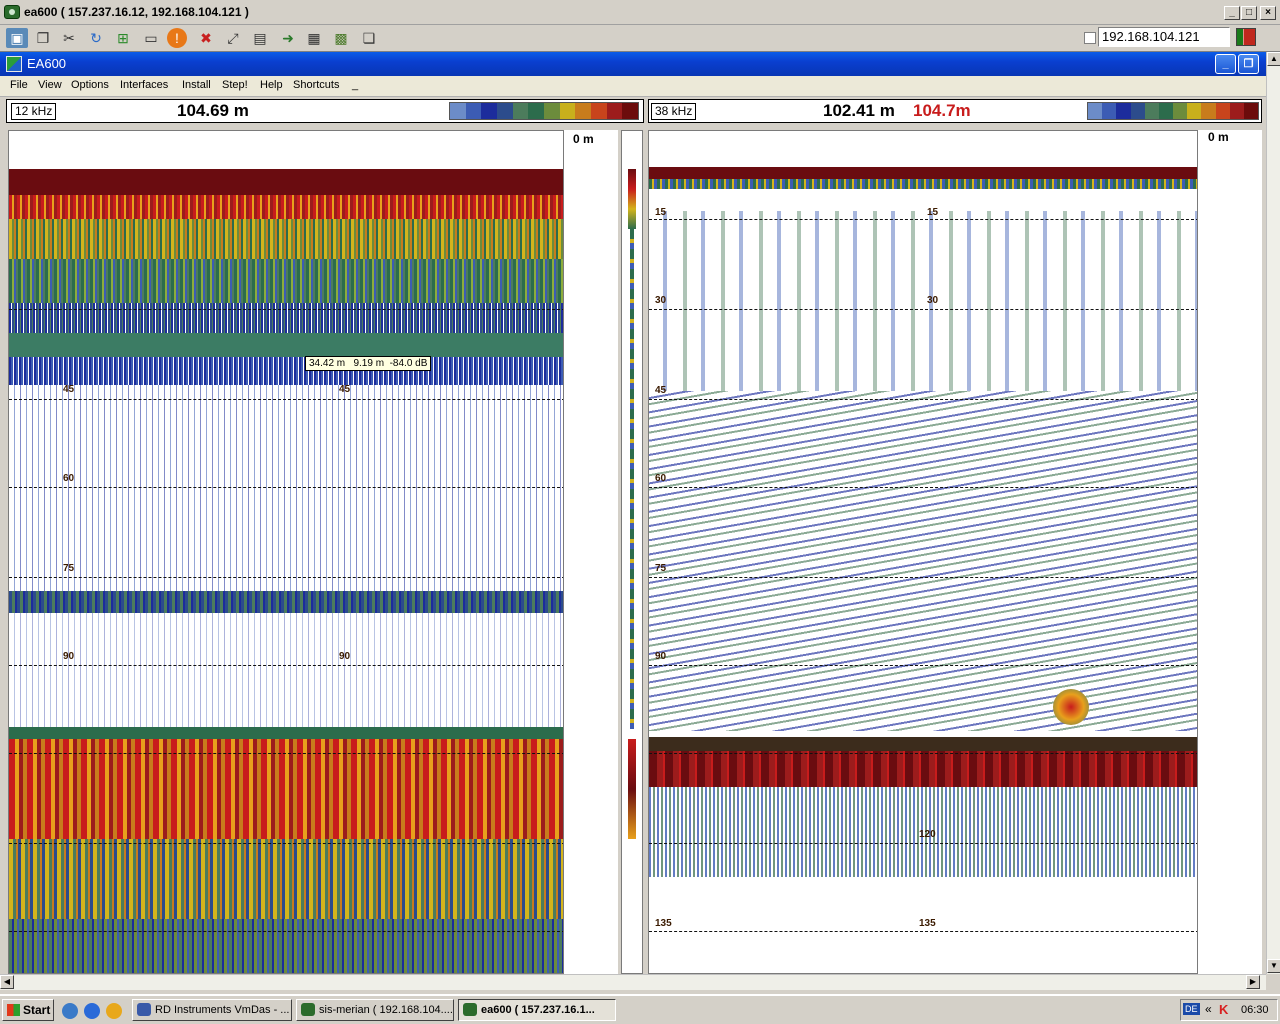 This screenshot has height=1024, width=1280. What do you see at coordinates (1273, 513) in the screenshot?
I see `vertical-scrollbar: ▲ ▼` at bounding box center [1273, 513].